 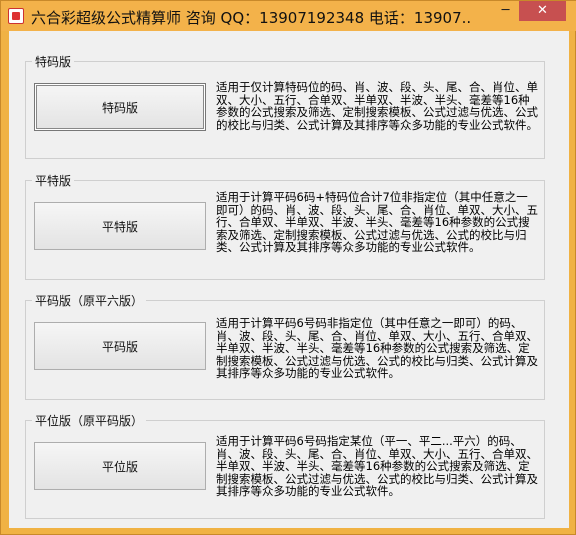 I want to click on pingma-button: 平码版, so click(x=120, y=346).